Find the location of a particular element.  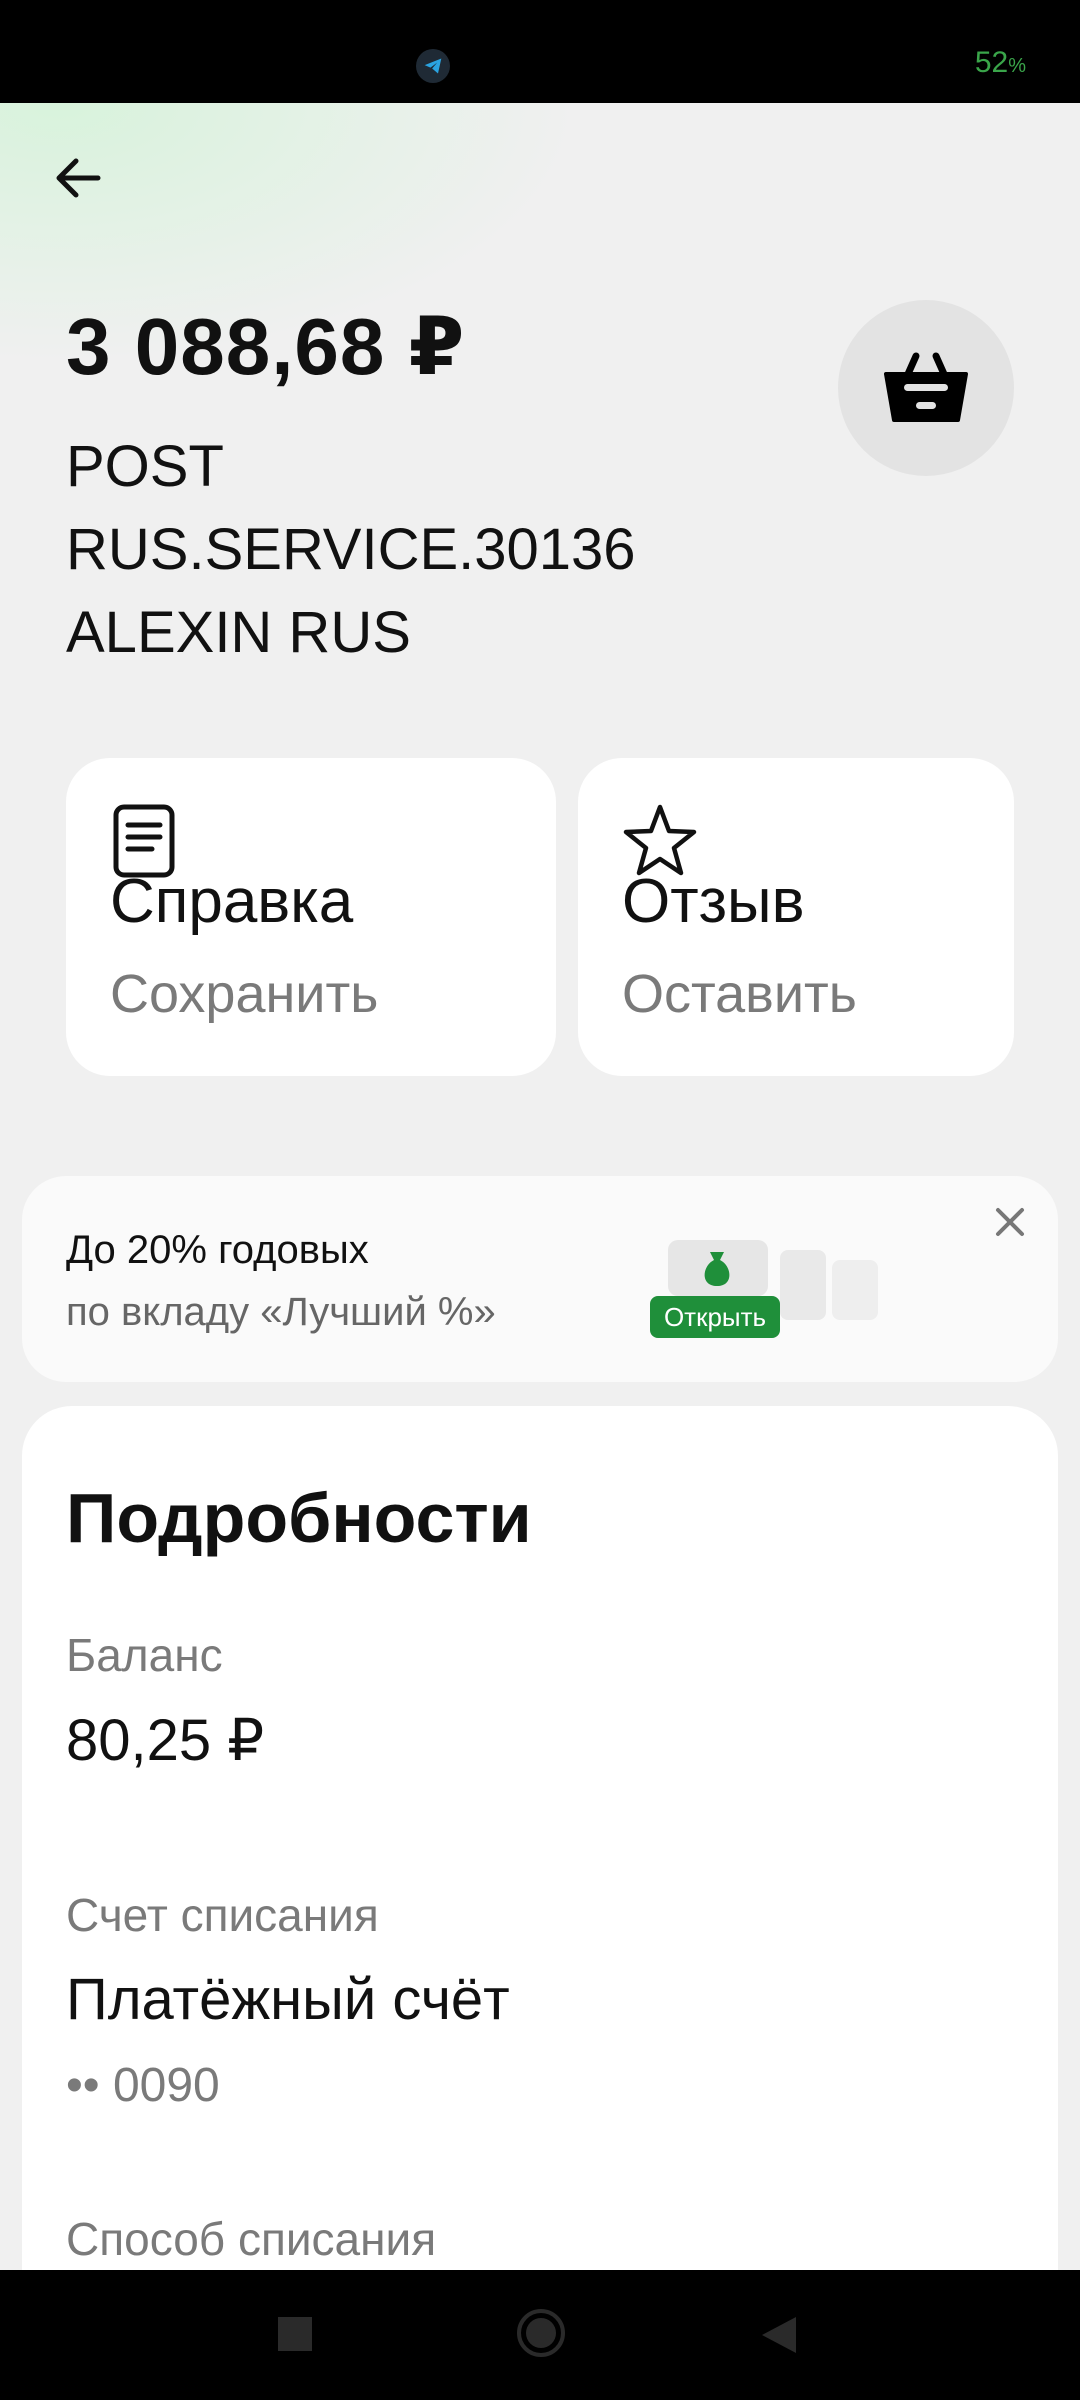

arrow-left-icon is located at coordinates (78, 178).